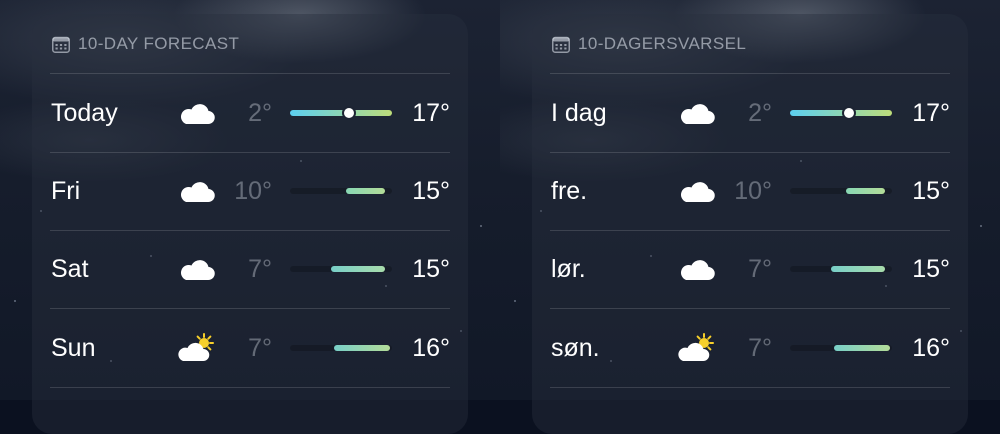  Describe the element at coordinates (575, 348) in the screenshot. I see `day-label: søn.` at that location.